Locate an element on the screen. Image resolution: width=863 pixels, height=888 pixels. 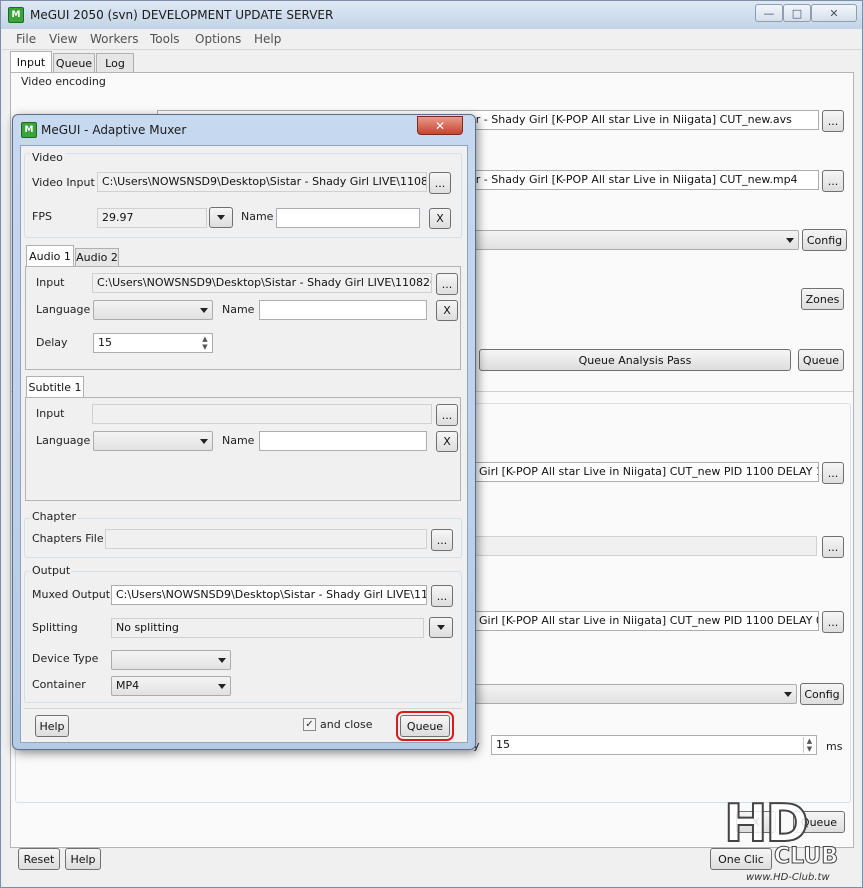
and-close-checkbox: ✓ is located at coordinates (309, 724).